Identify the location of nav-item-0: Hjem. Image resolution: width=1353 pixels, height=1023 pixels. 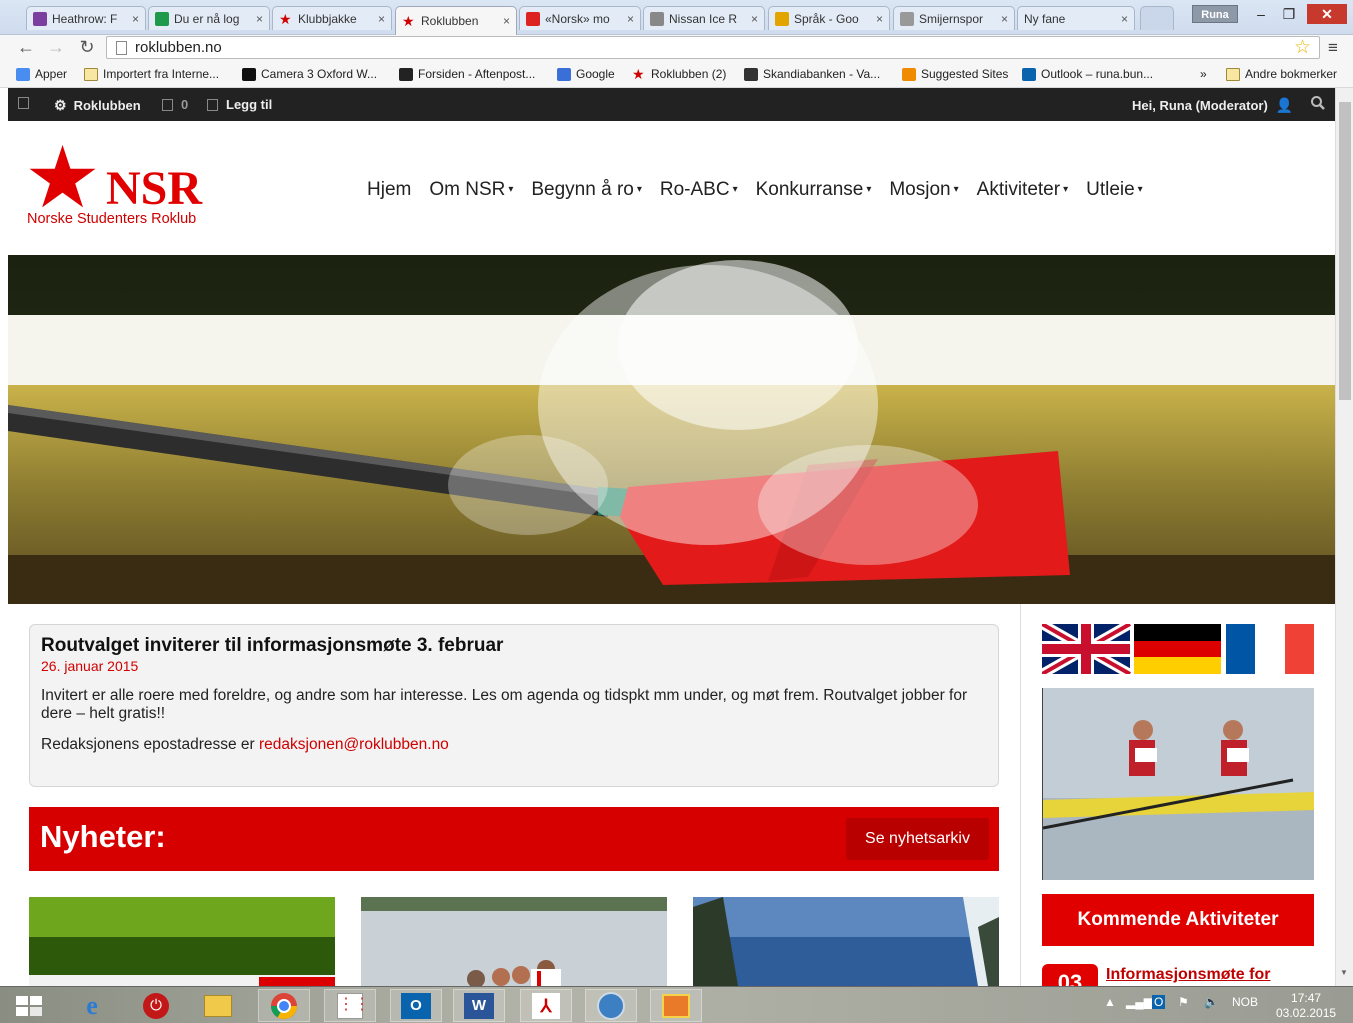
(389, 190).